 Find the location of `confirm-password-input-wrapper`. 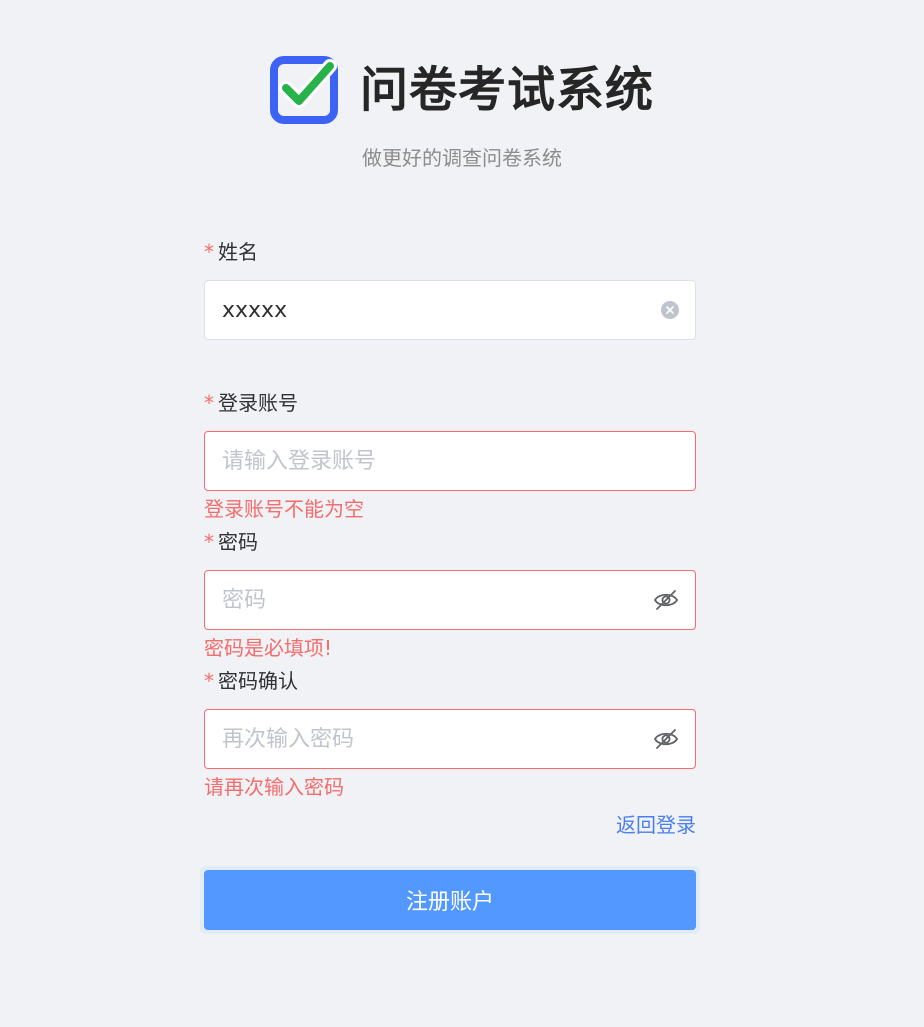

confirm-password-input-wrapper is located at coordinates (450, 739).